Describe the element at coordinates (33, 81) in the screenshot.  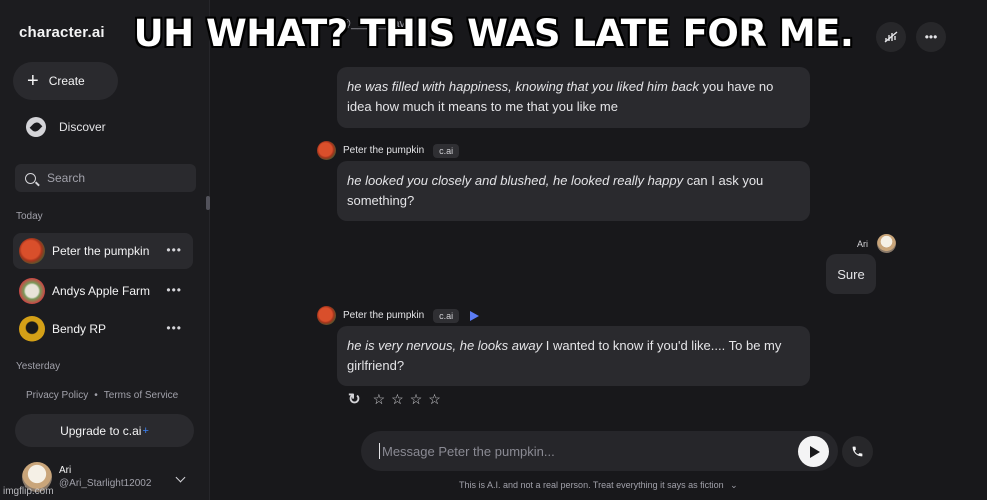
I see `plus-icon: +` at that location.